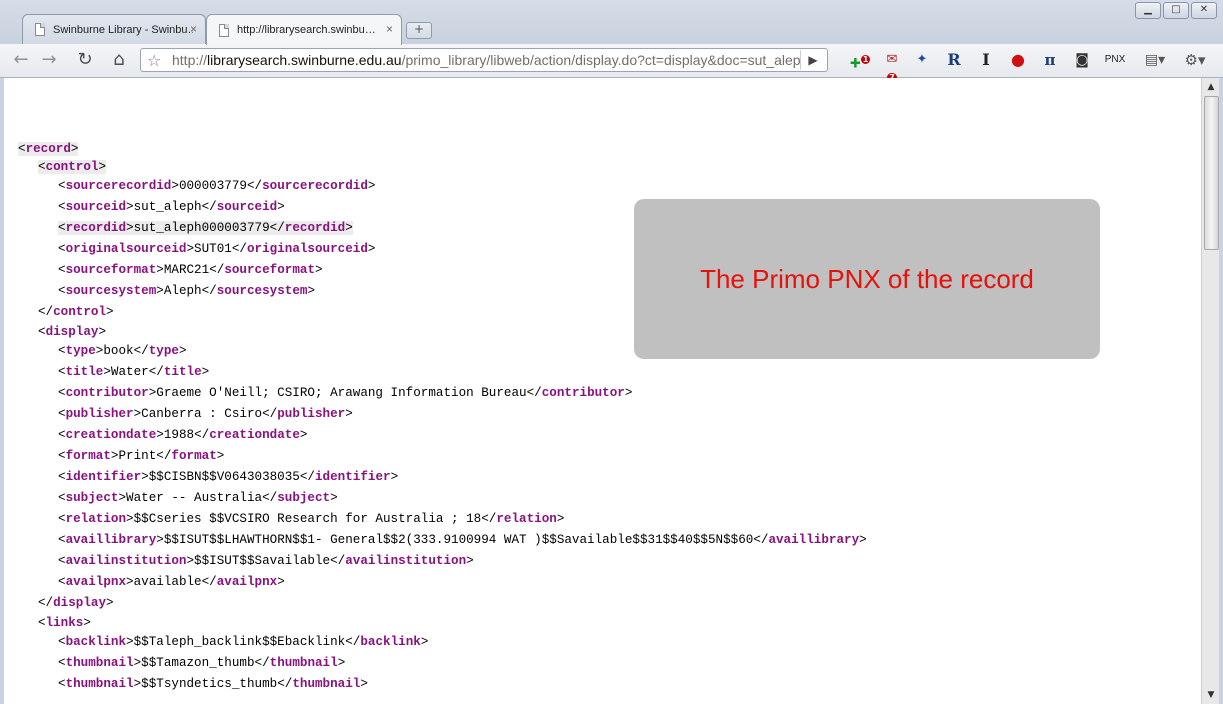 This screenshot has width=1223, height=704. Describe the element at coordinates (194, 498) in the screenshot. I see `xml-tag-value: Water -- Australia` at that location.